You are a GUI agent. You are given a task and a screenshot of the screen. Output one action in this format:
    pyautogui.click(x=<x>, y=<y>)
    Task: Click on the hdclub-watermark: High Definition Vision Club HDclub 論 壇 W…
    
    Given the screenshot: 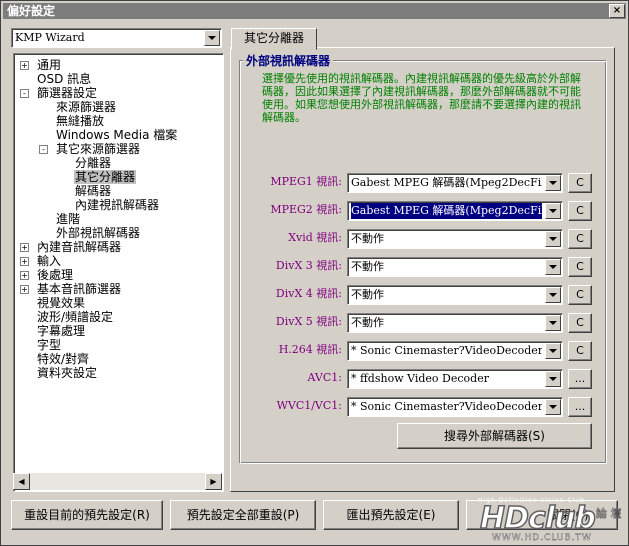 What is the action you would take?
    pyautogui.click(x=552, y=520)
    